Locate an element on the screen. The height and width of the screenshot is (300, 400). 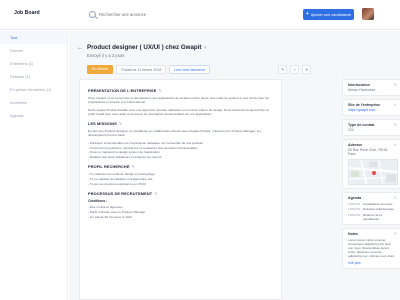
notes-more-link: Voir plus is located at coordinates (372, 263).